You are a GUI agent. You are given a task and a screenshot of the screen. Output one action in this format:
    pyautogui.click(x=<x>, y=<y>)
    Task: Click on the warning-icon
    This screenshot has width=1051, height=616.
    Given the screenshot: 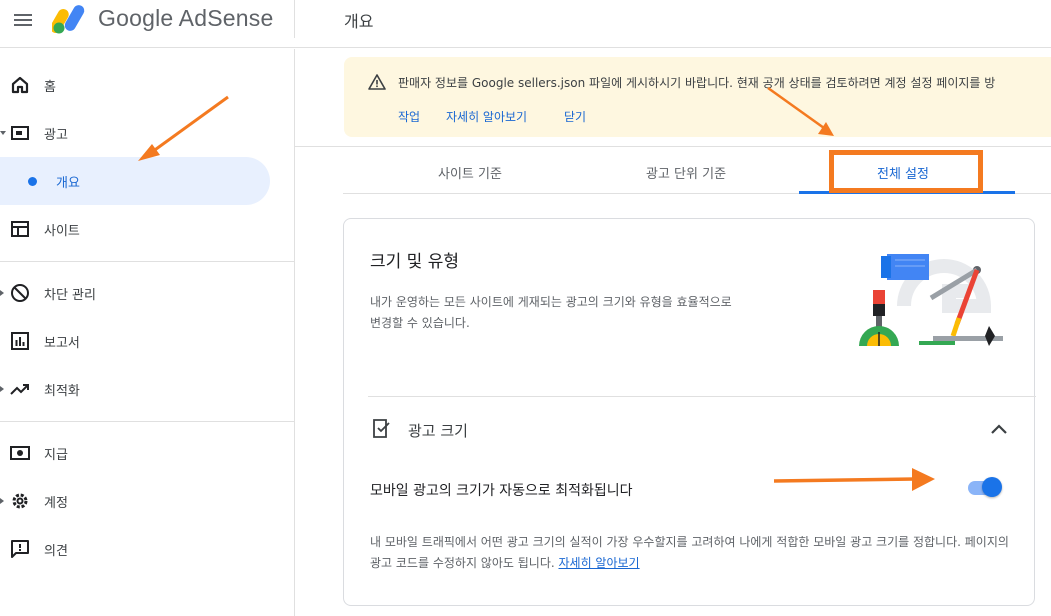 What is the action you would take?
    pyautogui.click(x=377, y=82)
    